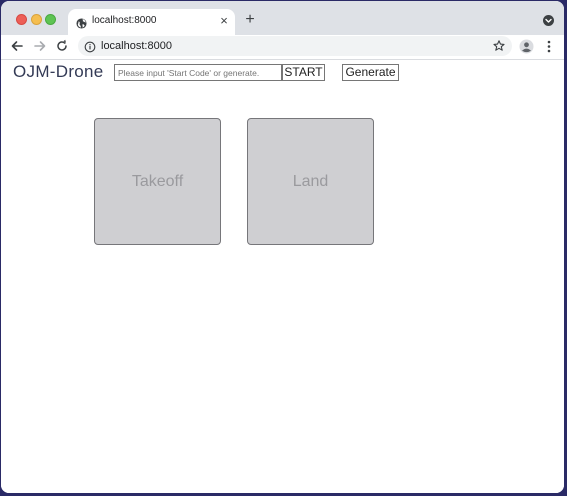 Image resolution: width=567 pixels, height=496 pixels. I want to click on back-arrow-icon, so click(17, 46).